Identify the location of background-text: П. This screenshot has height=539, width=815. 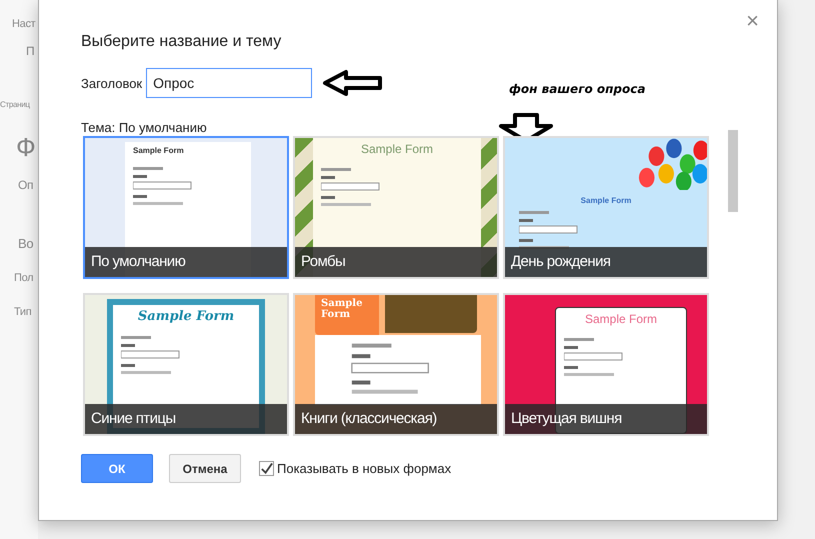
(30, 51).